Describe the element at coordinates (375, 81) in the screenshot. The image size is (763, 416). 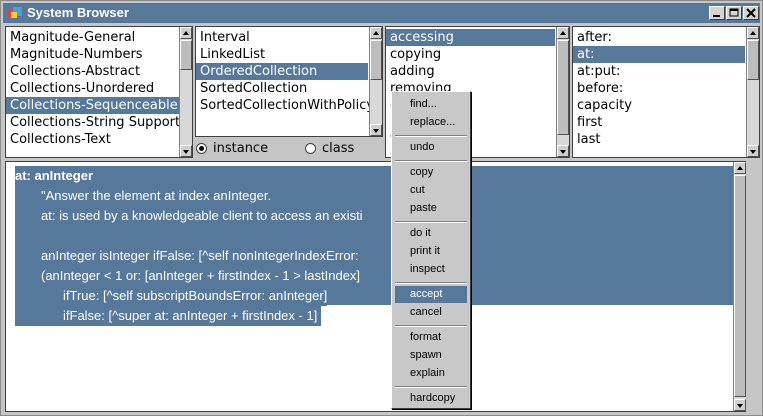
I see `class-scrollbar` at that location.